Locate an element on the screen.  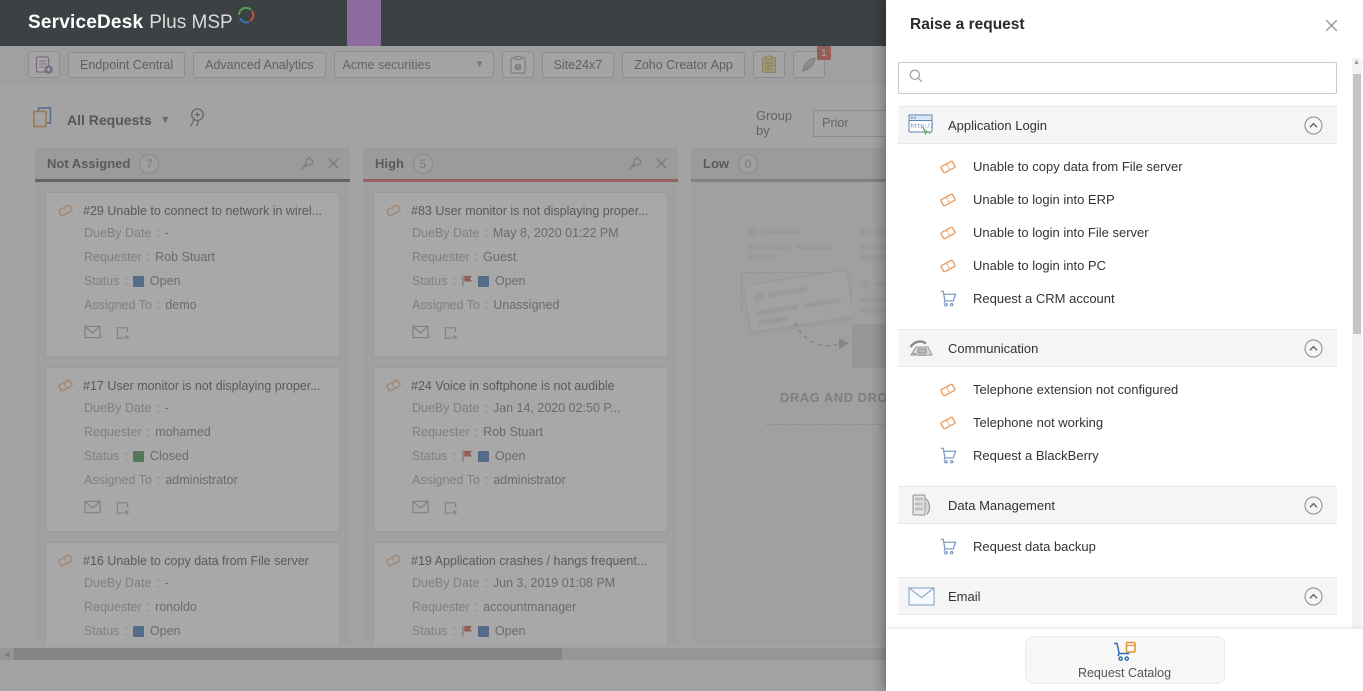
catalog-item-request-a-crm-account: Request a CRM account is located at coordinates (1117, 298).